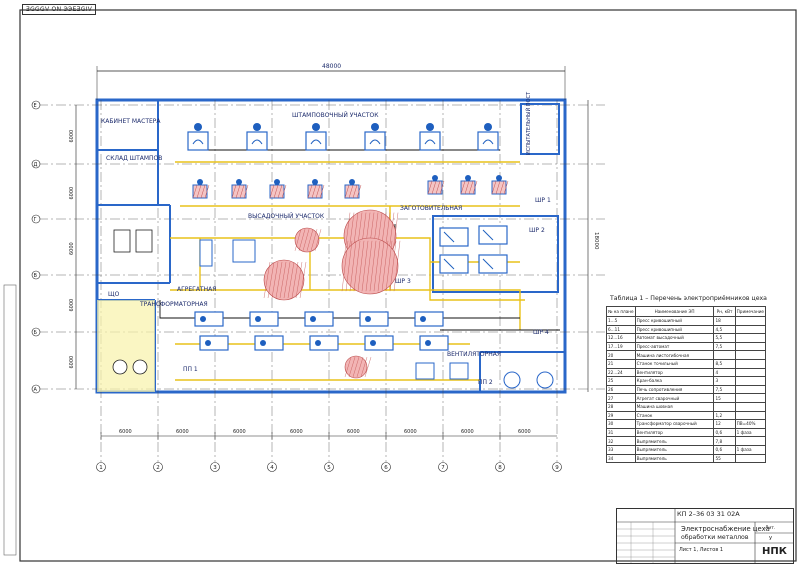 Image resolution: width=800 pixels, height=565 pixels. Describe the element at coordinates (126, 346) in the screenshot. I see `transformer-room-floor` at that location.